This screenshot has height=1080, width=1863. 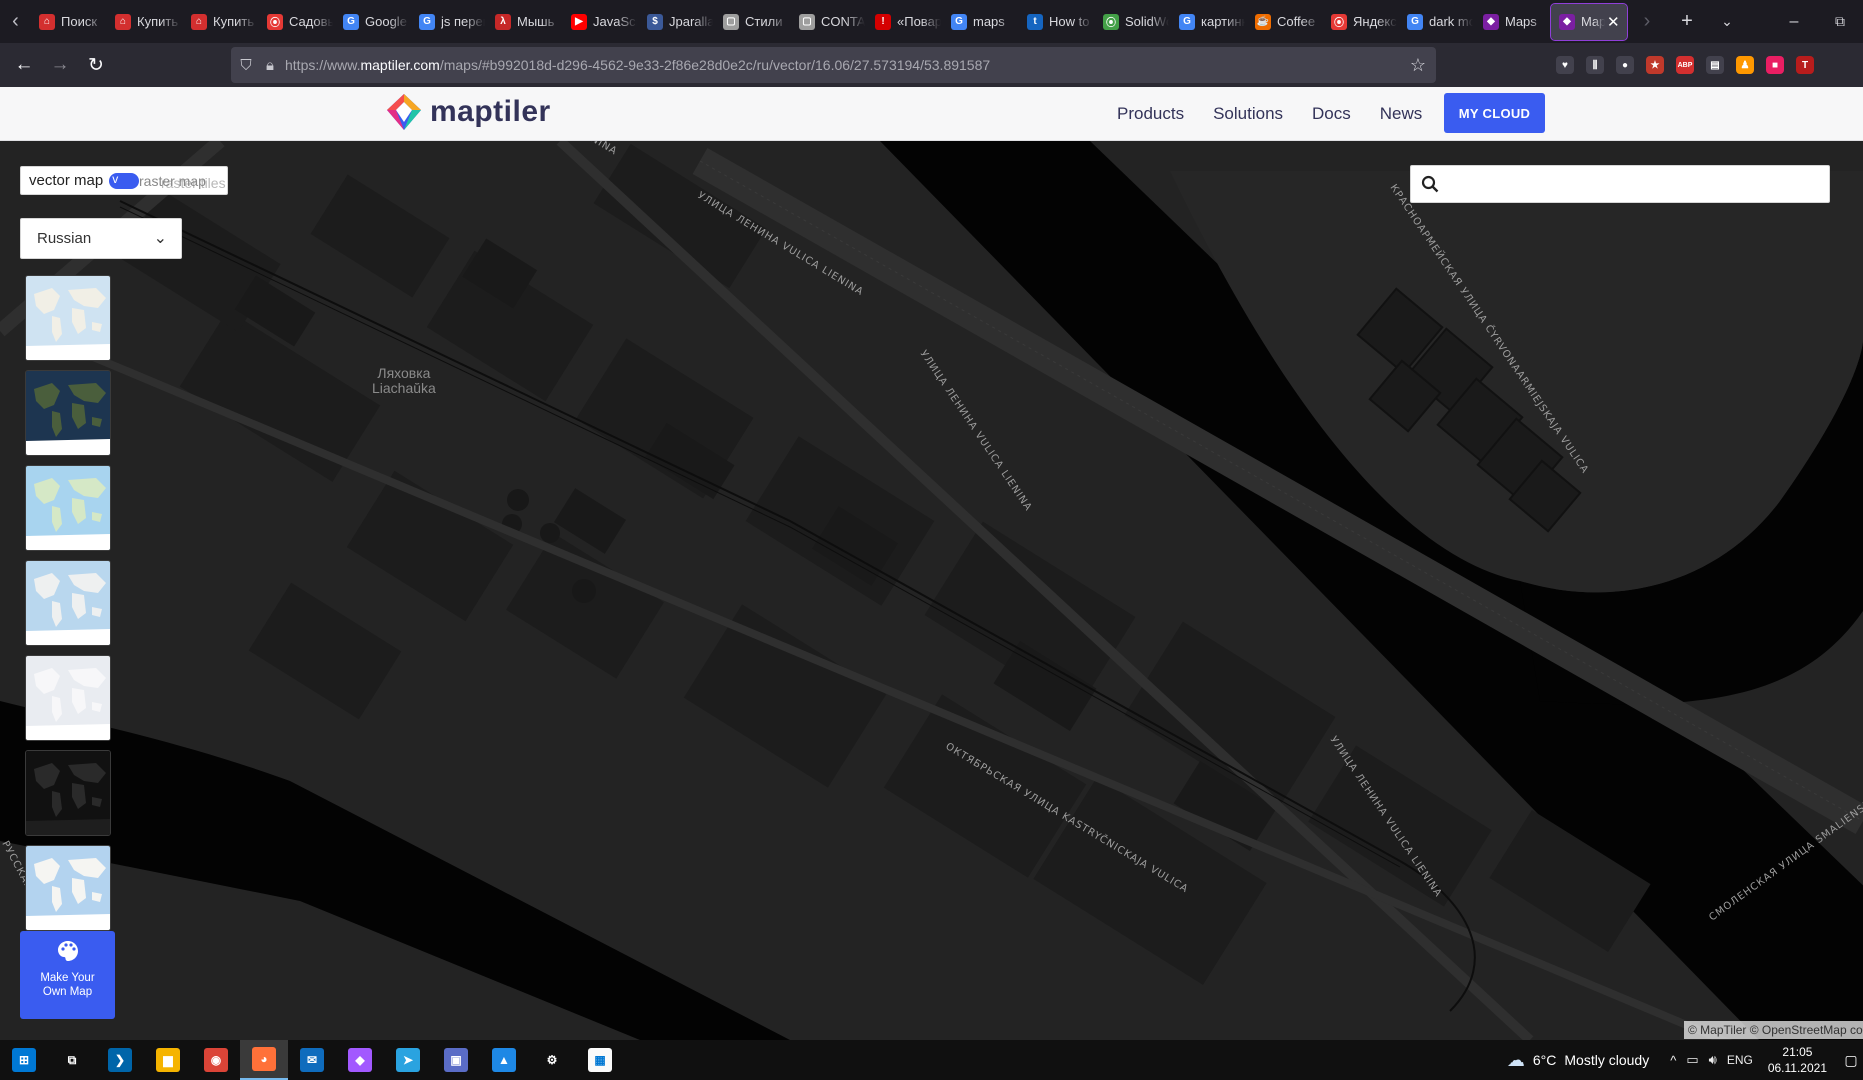 I want to click on network-icon: ▭, so click(x=1692, y=1060).